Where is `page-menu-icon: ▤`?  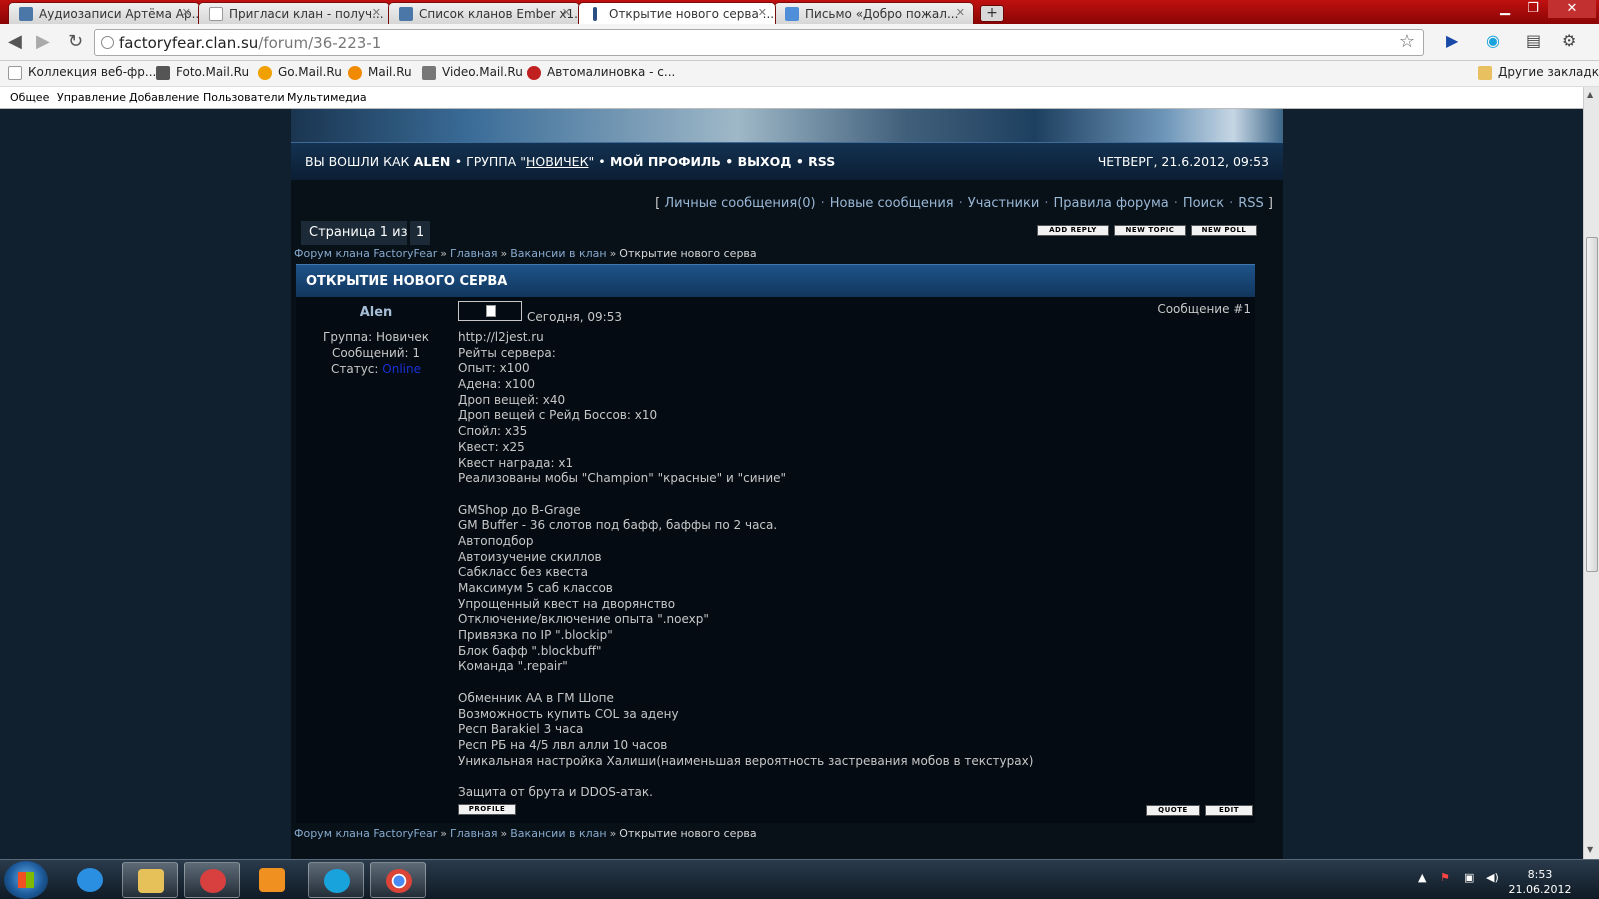 page-menu-icon: ▤ is located at coordinates (1533, 40).